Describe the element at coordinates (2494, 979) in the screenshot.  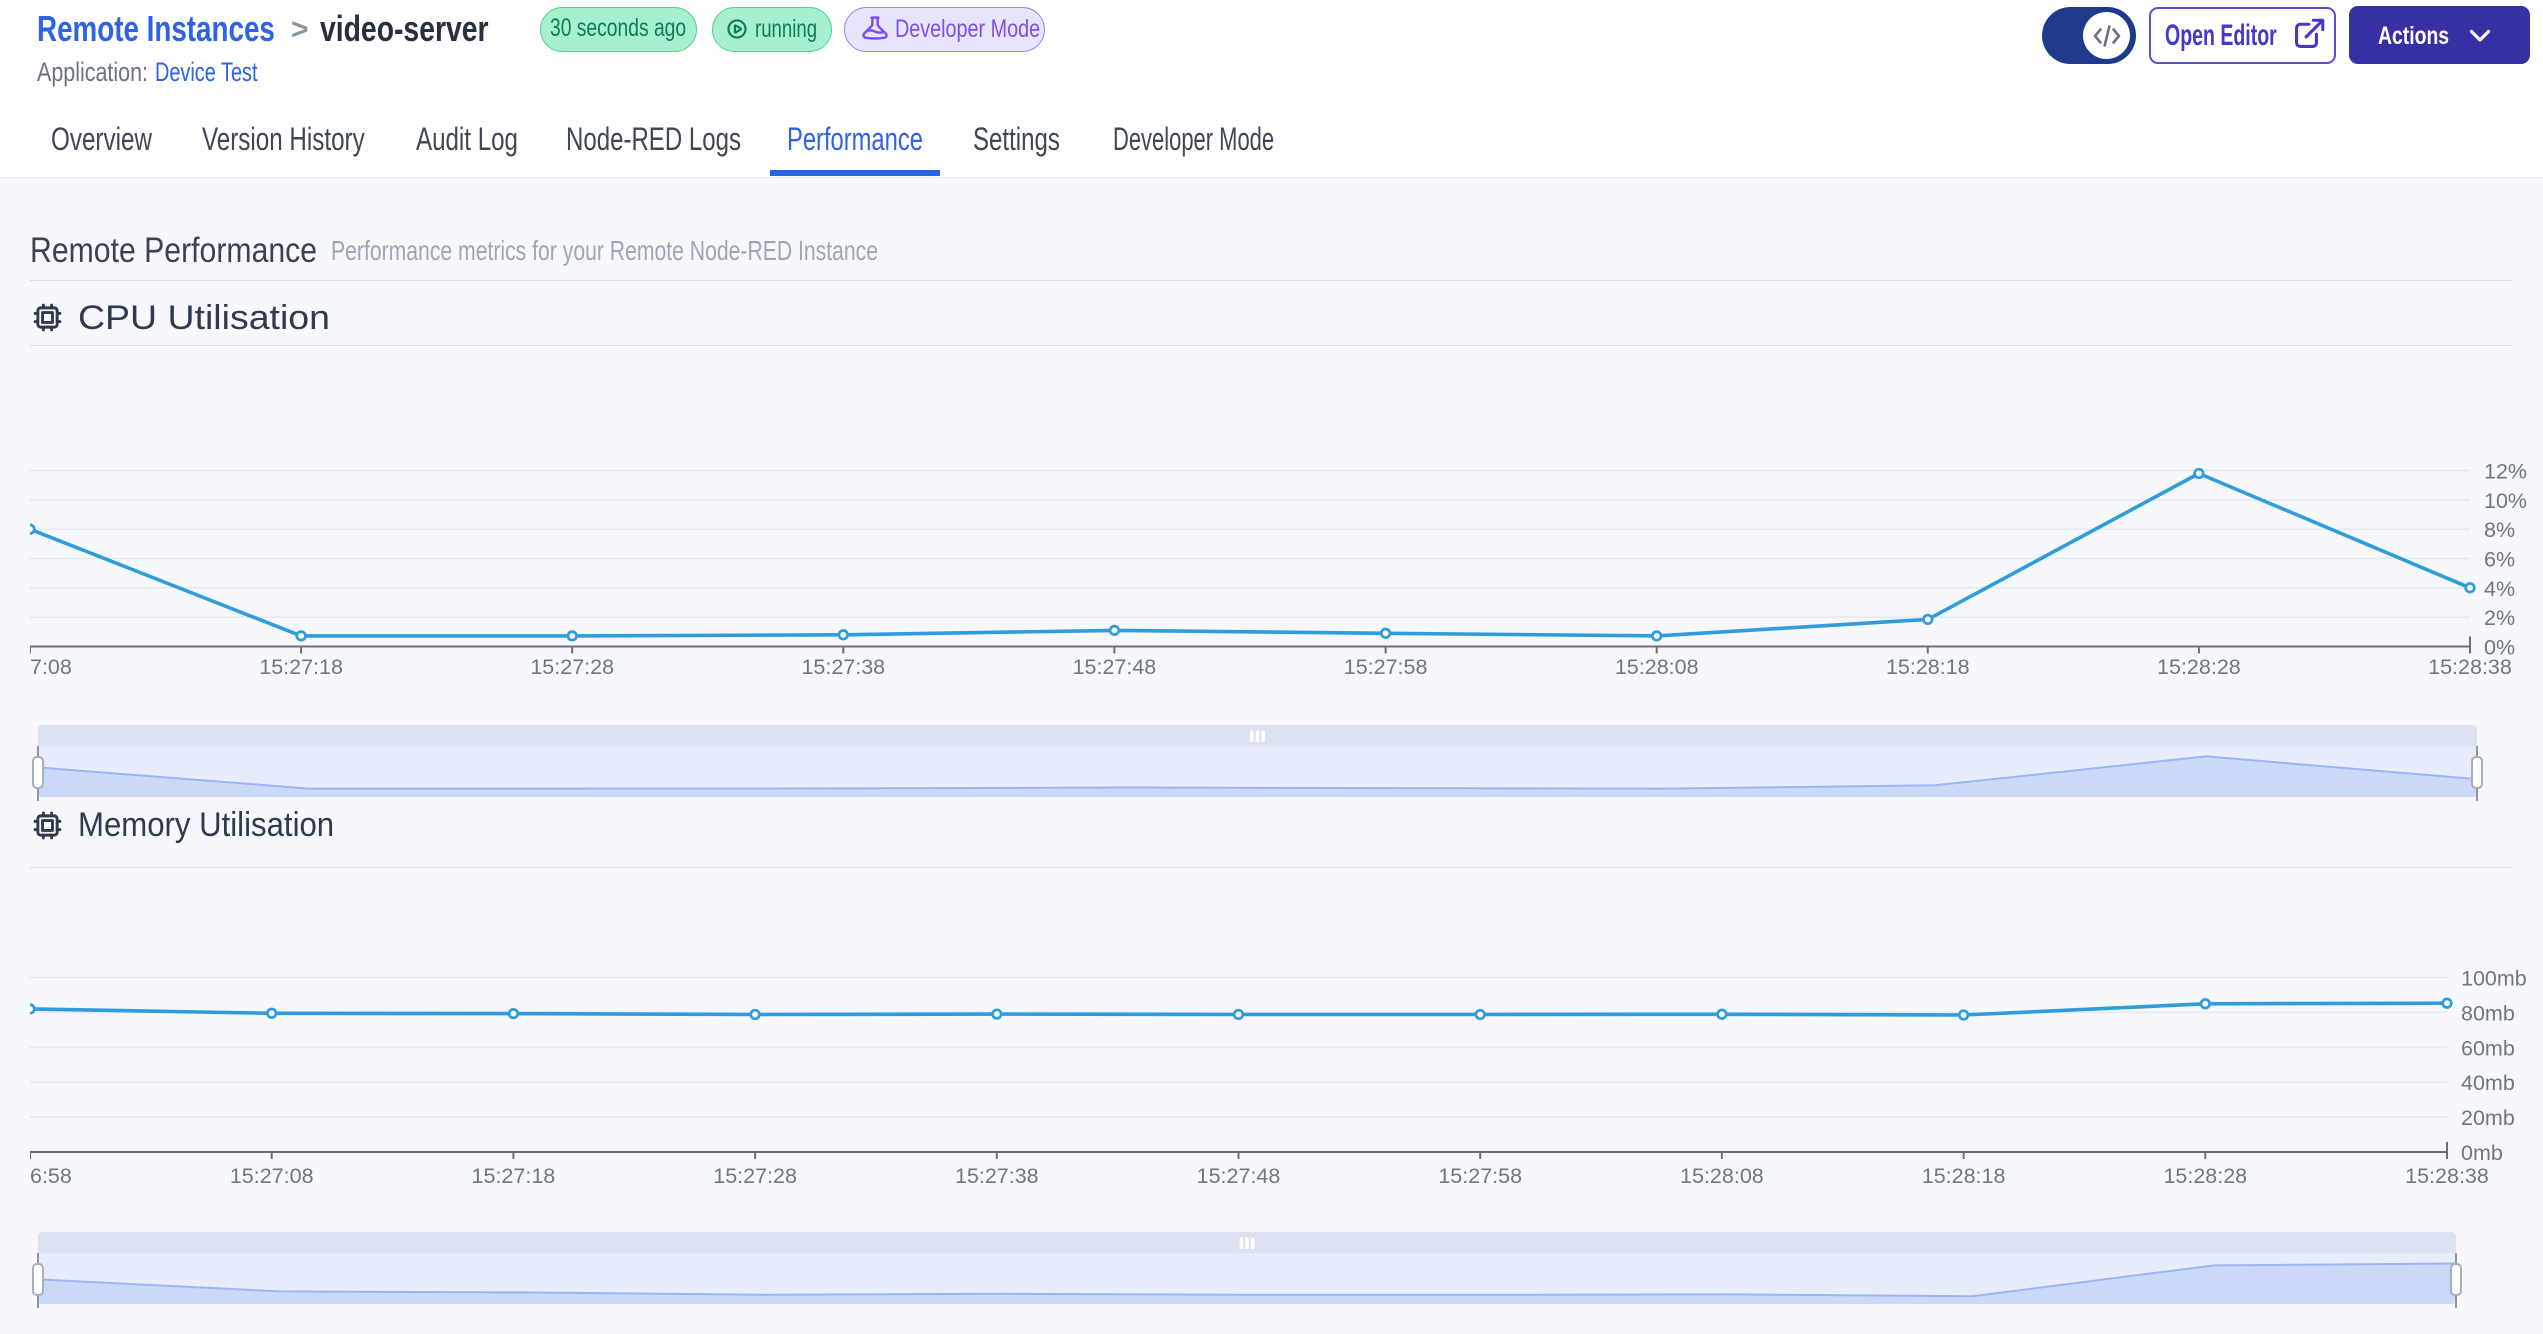
I see `svg-text: 100mb` at that location.